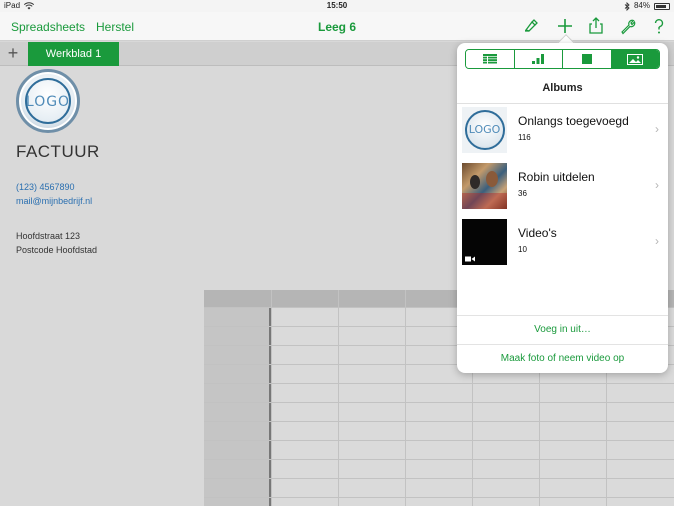 This screenshot has width=674, height=506. Describe the element at coordinates (56, 250) in the screenshot. I see `city-text: Postcode Hoofdstad` at that location.